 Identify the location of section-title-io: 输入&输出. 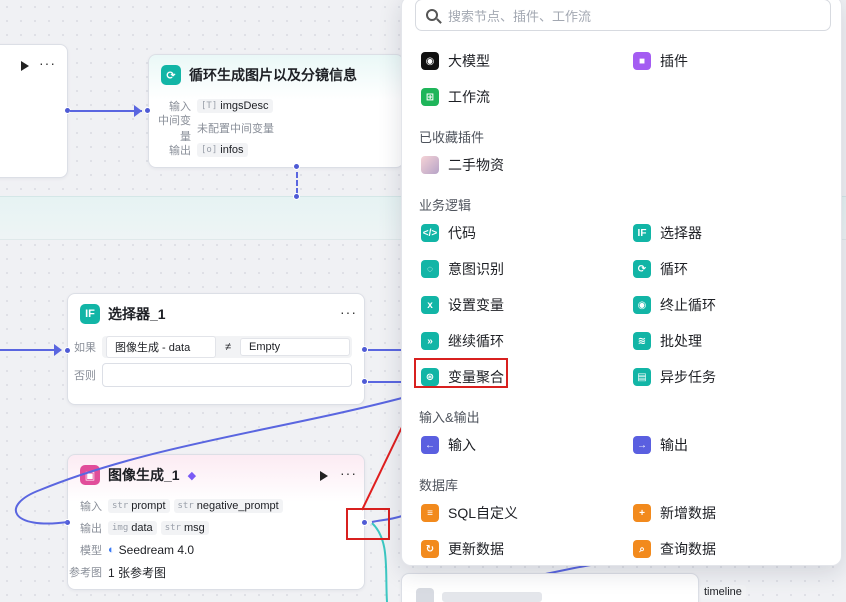
(449, 417).